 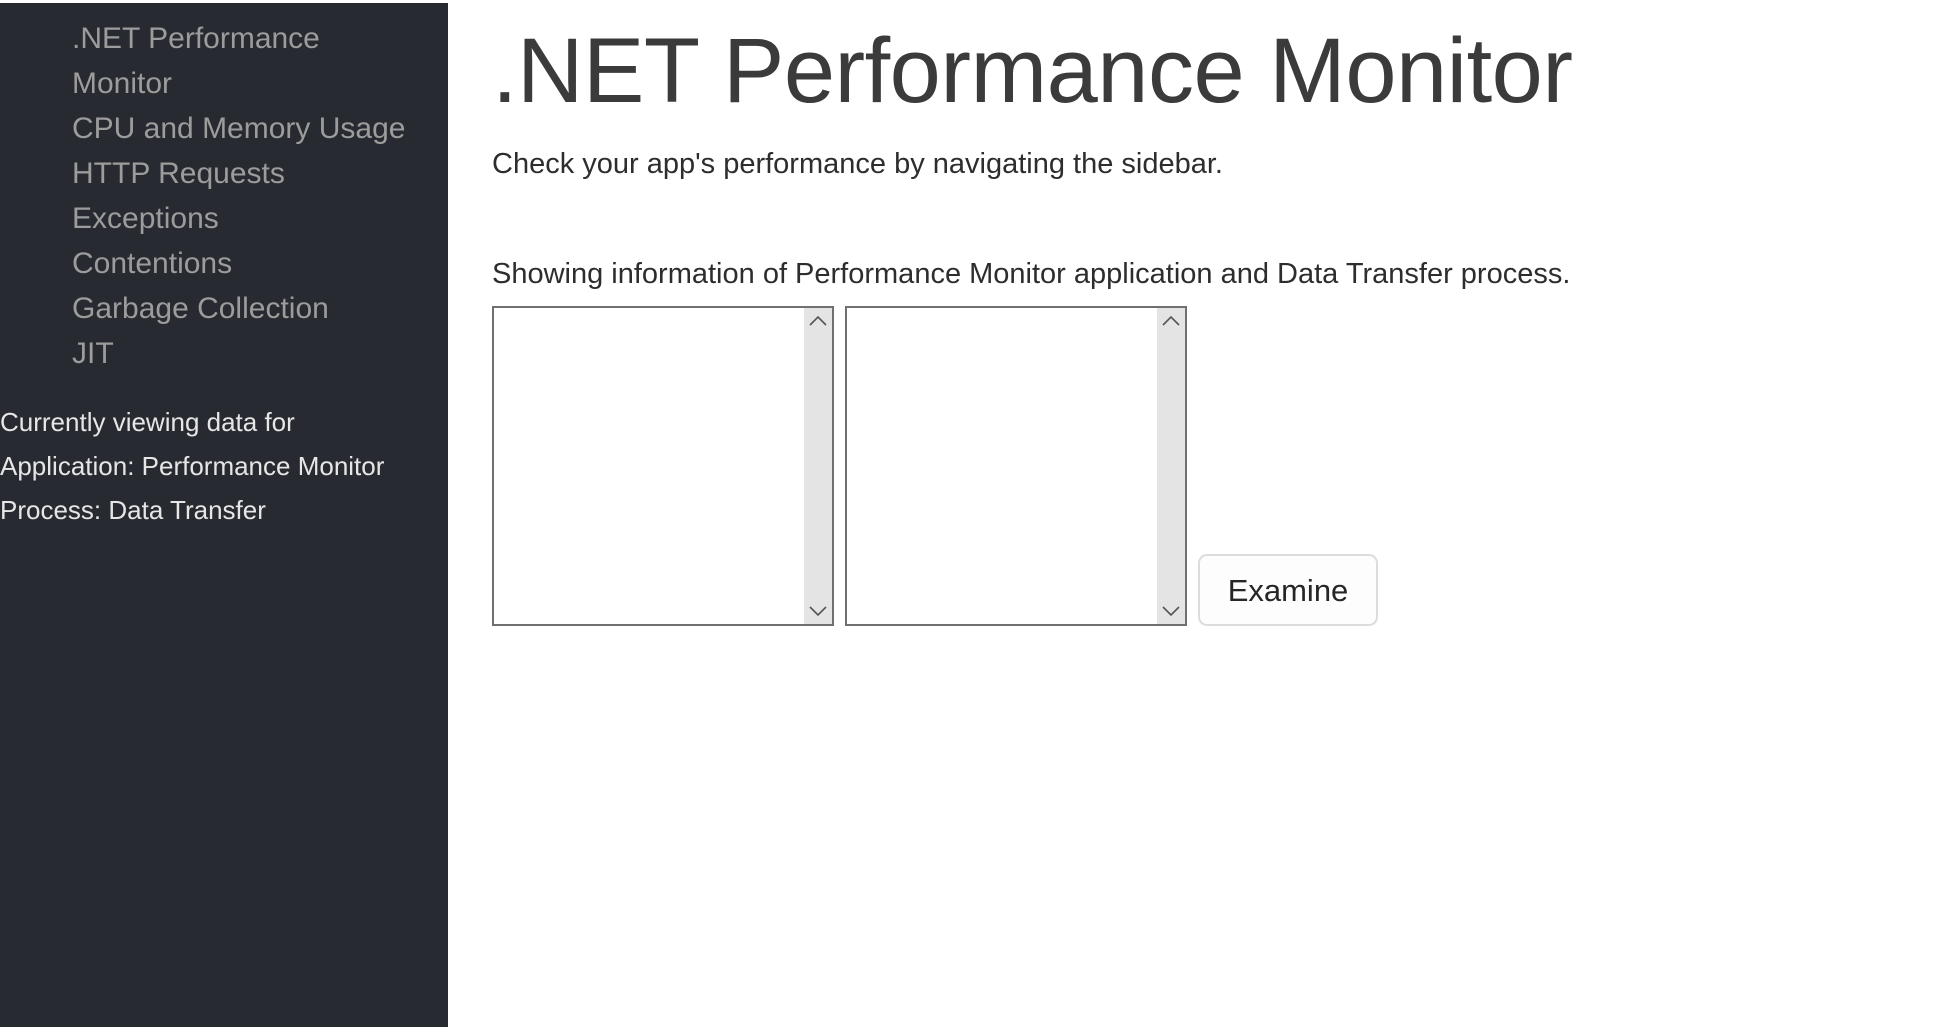 What do you see at coordinates (247, 353) in the screenshot?
I see `sidebar-link-jit: JIT` at bounding box center [247, 353].